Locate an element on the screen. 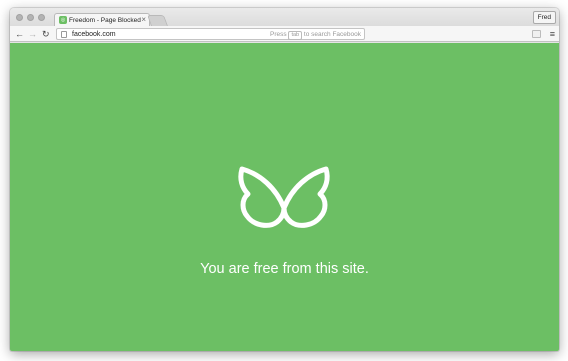 The width and height of the screenshot is (568, 361). tab-key-badge: tab is located at coordinates (295, 35).